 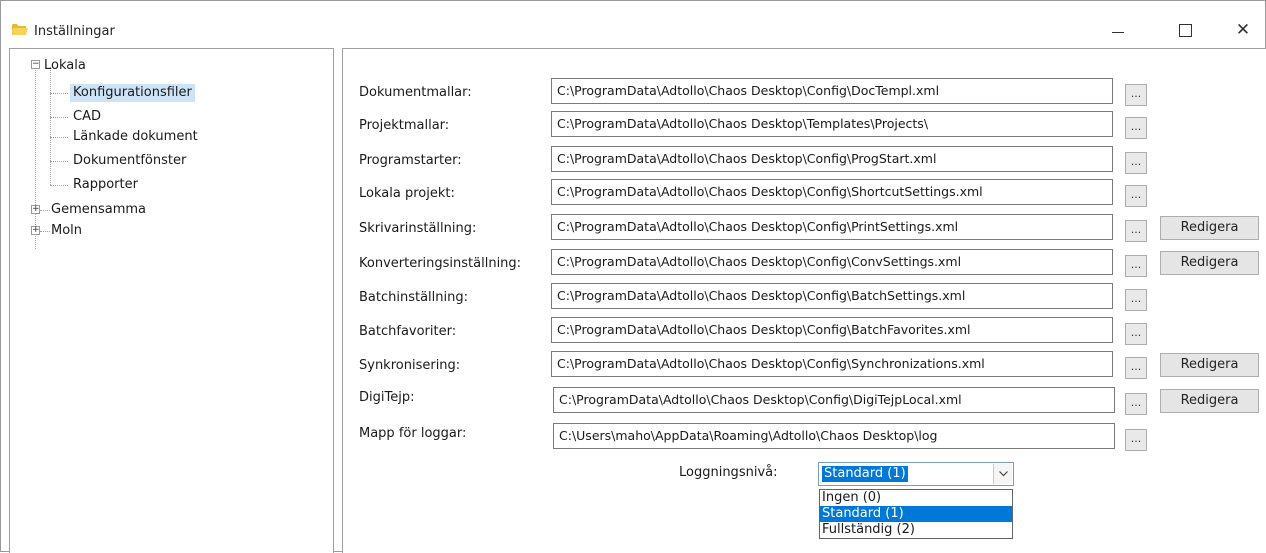 What do you see at coordinates (20, 29) in the screenshot?
I see `folder-icon` at bounding box center [20, 29].